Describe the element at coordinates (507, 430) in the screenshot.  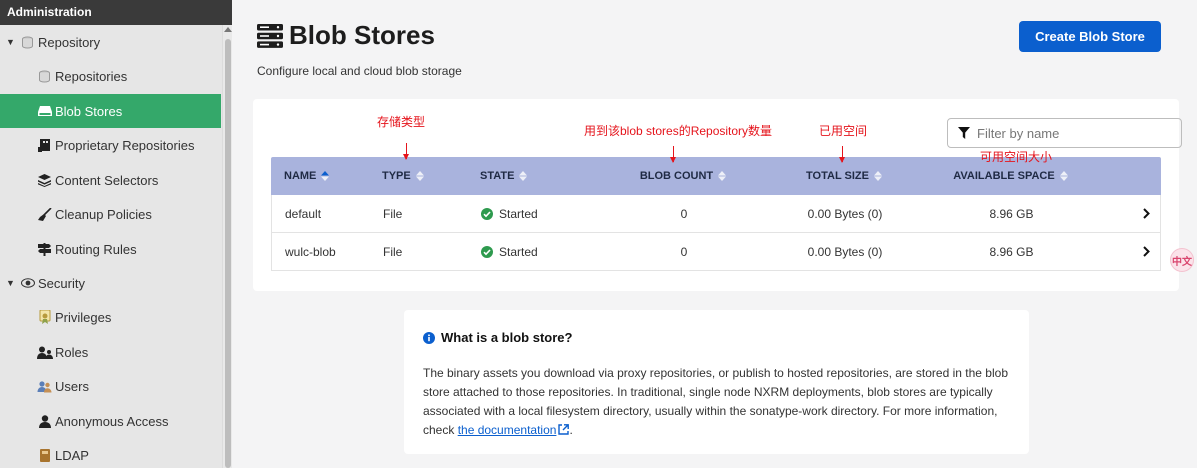
I see `documentation-link: the documentation` at that location.